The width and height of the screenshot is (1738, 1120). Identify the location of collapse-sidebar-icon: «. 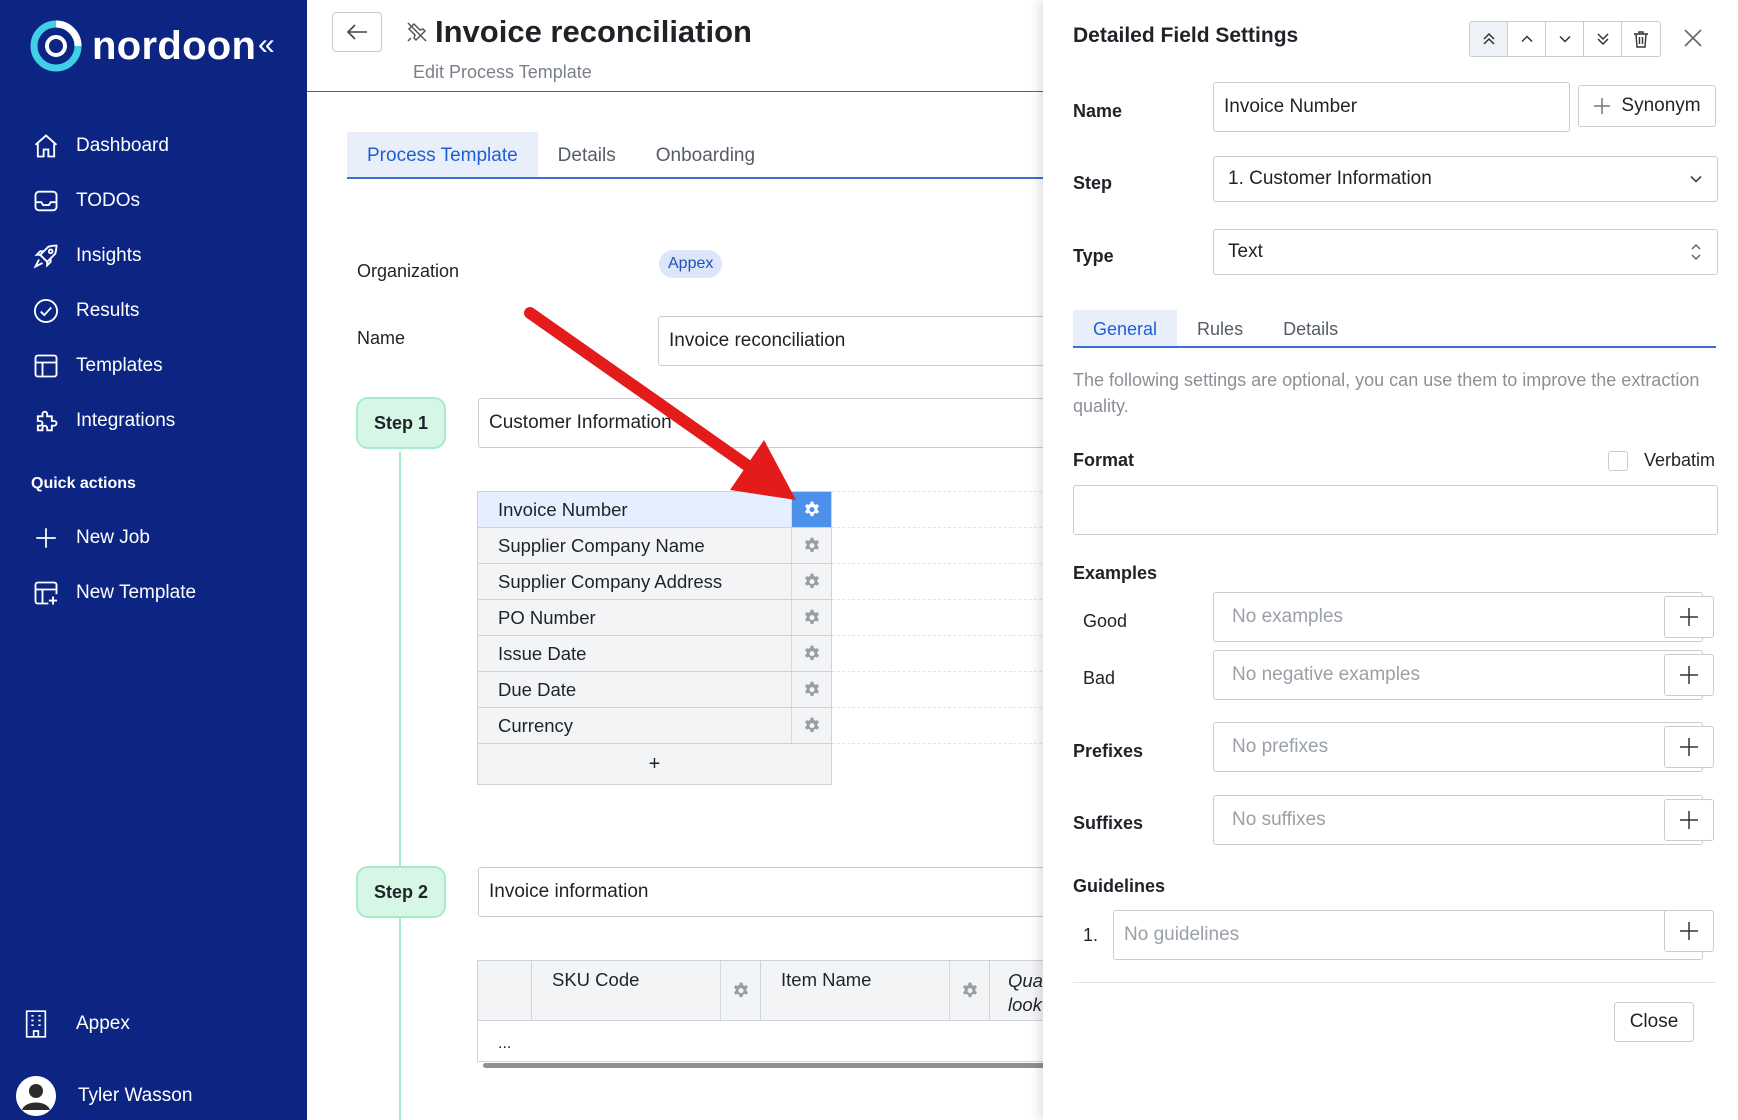
(266, 45).